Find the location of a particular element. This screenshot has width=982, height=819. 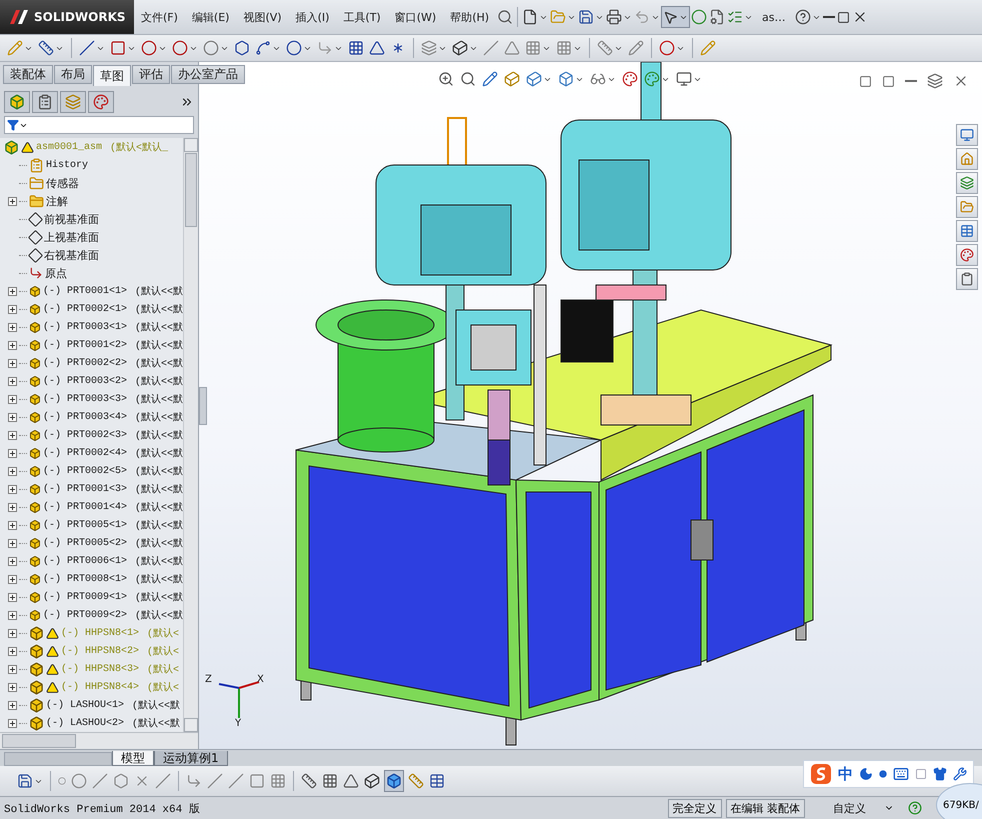

tree-item: 右视基准面 is located at coordinates (71, 255).